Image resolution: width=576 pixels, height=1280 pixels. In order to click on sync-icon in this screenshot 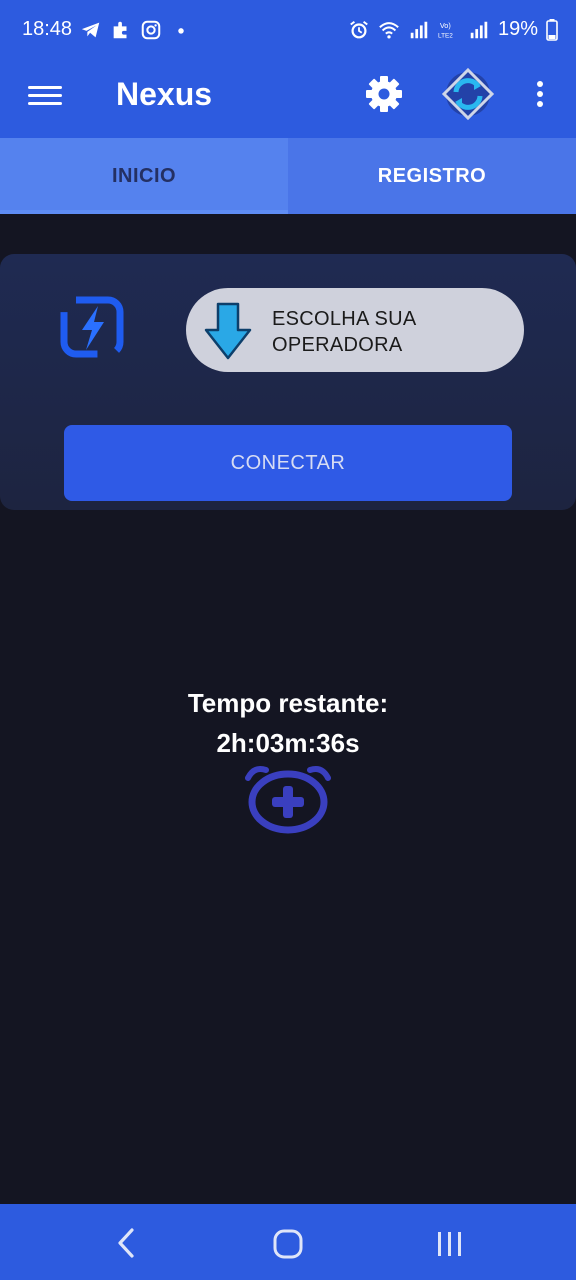, I will do `click(468, 94)`.